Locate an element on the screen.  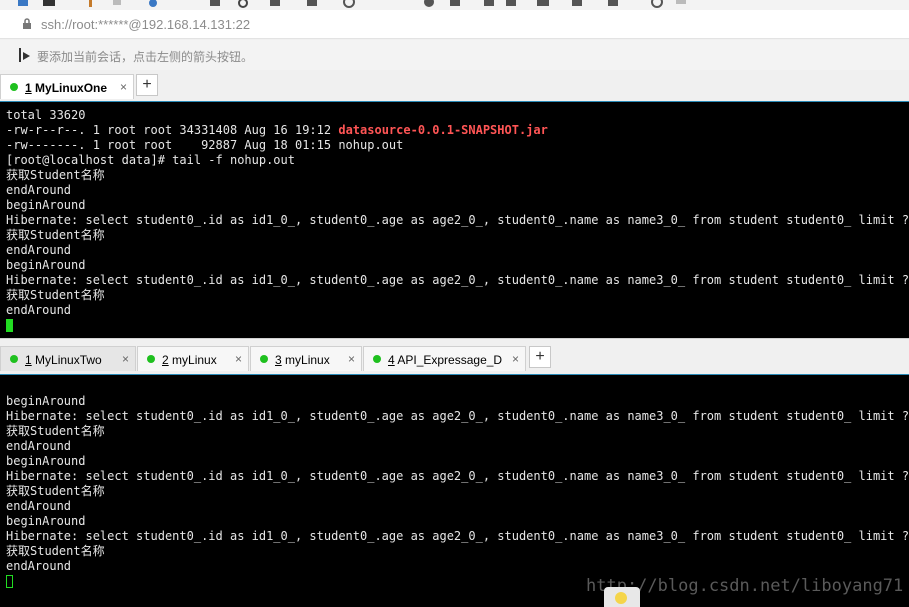
keyboard-icon is located at coordinates (543, 4).